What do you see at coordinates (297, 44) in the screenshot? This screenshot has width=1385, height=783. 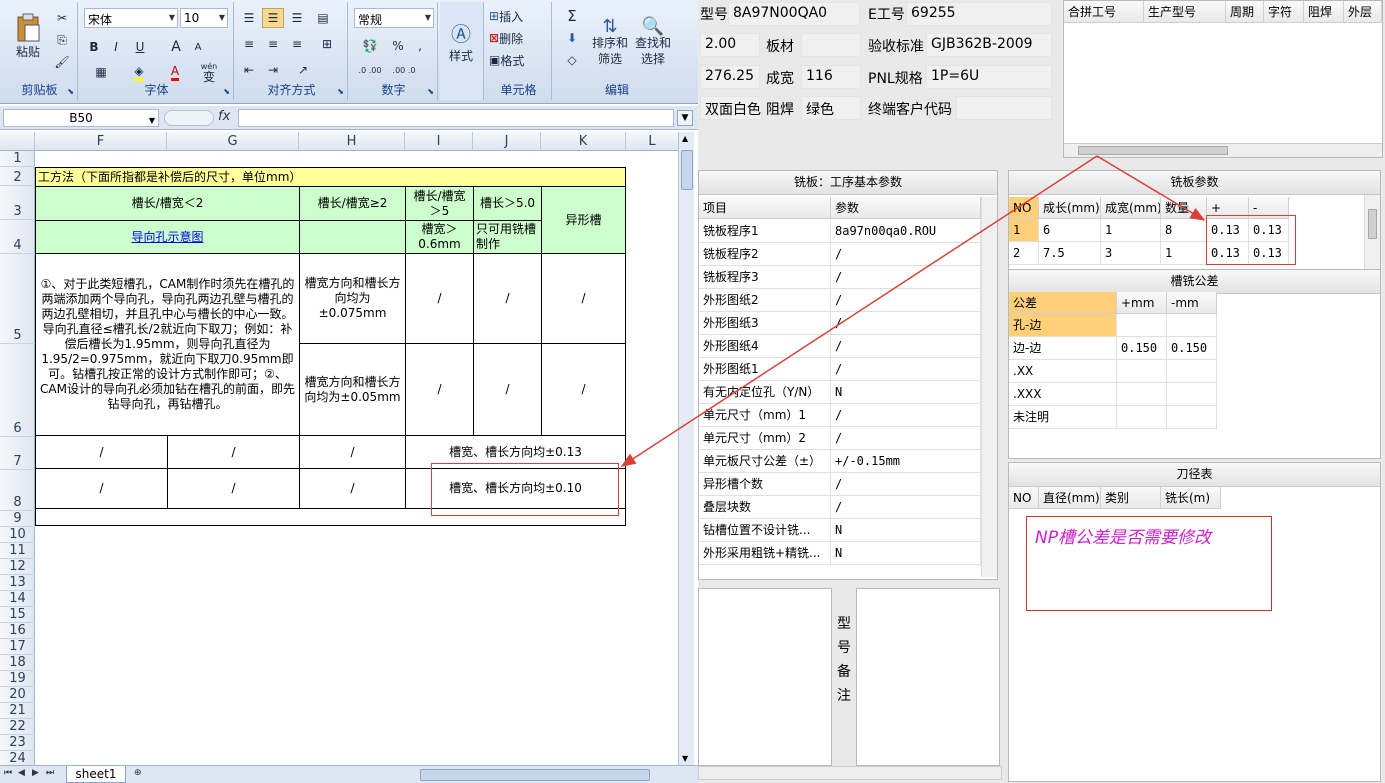 I see `align-right-button: ≡` at bounding box center [297, 44].